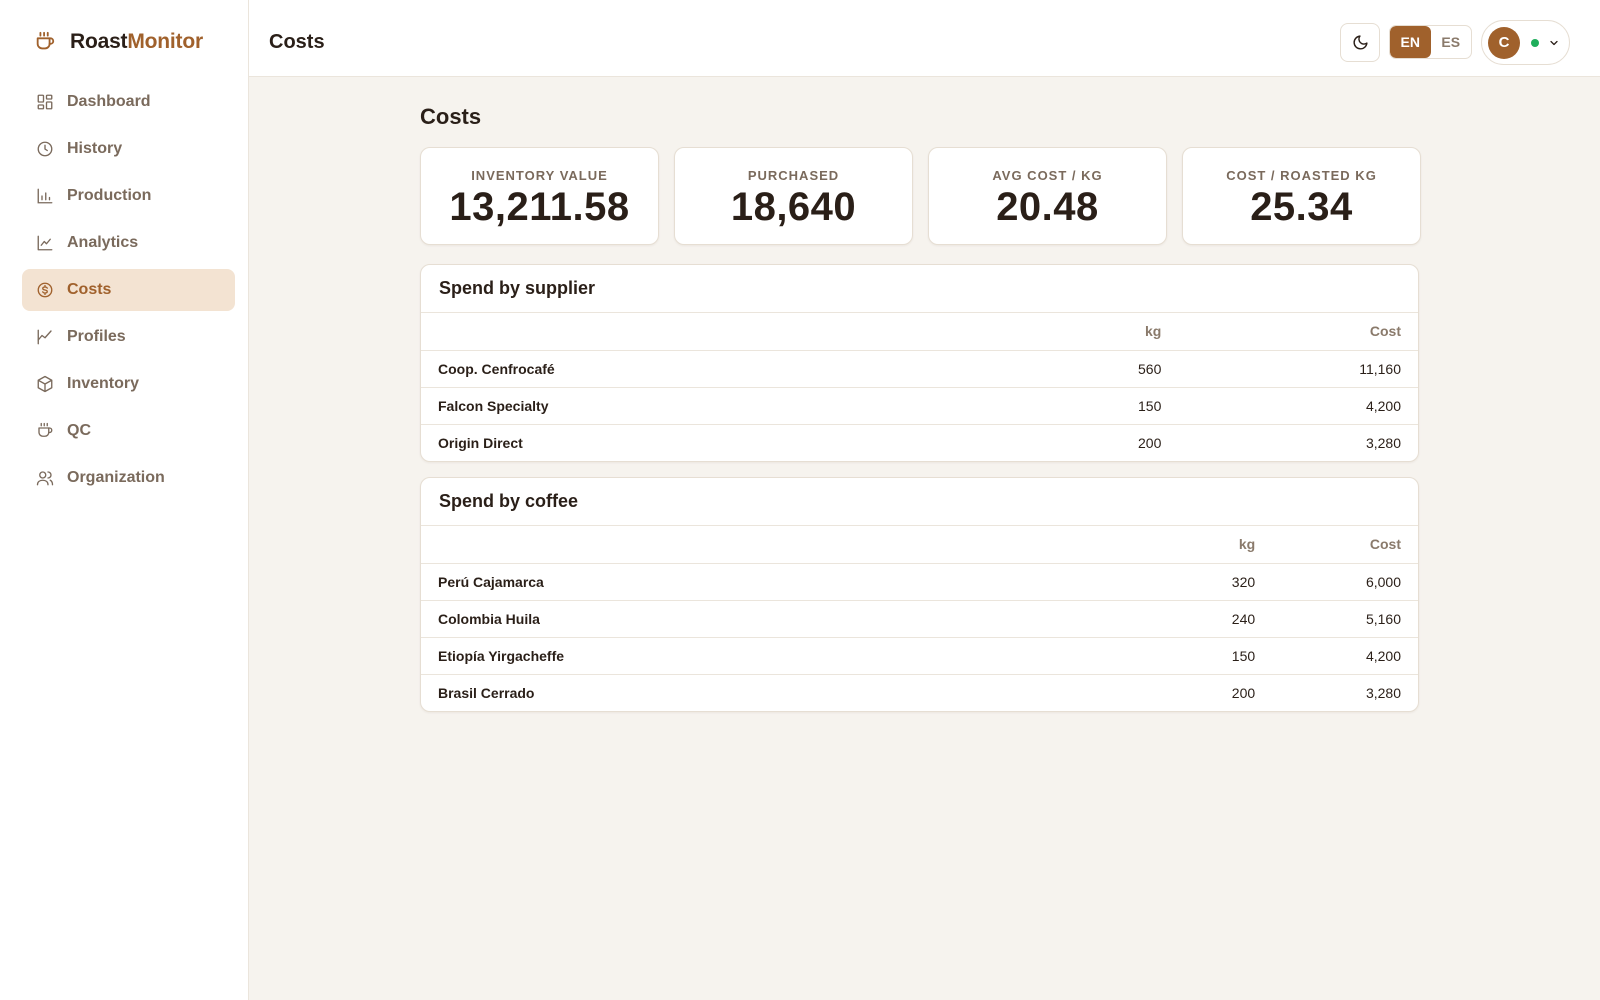  I want to click on table-row: Colombia Huila 240 5,160, so click(919, 618).